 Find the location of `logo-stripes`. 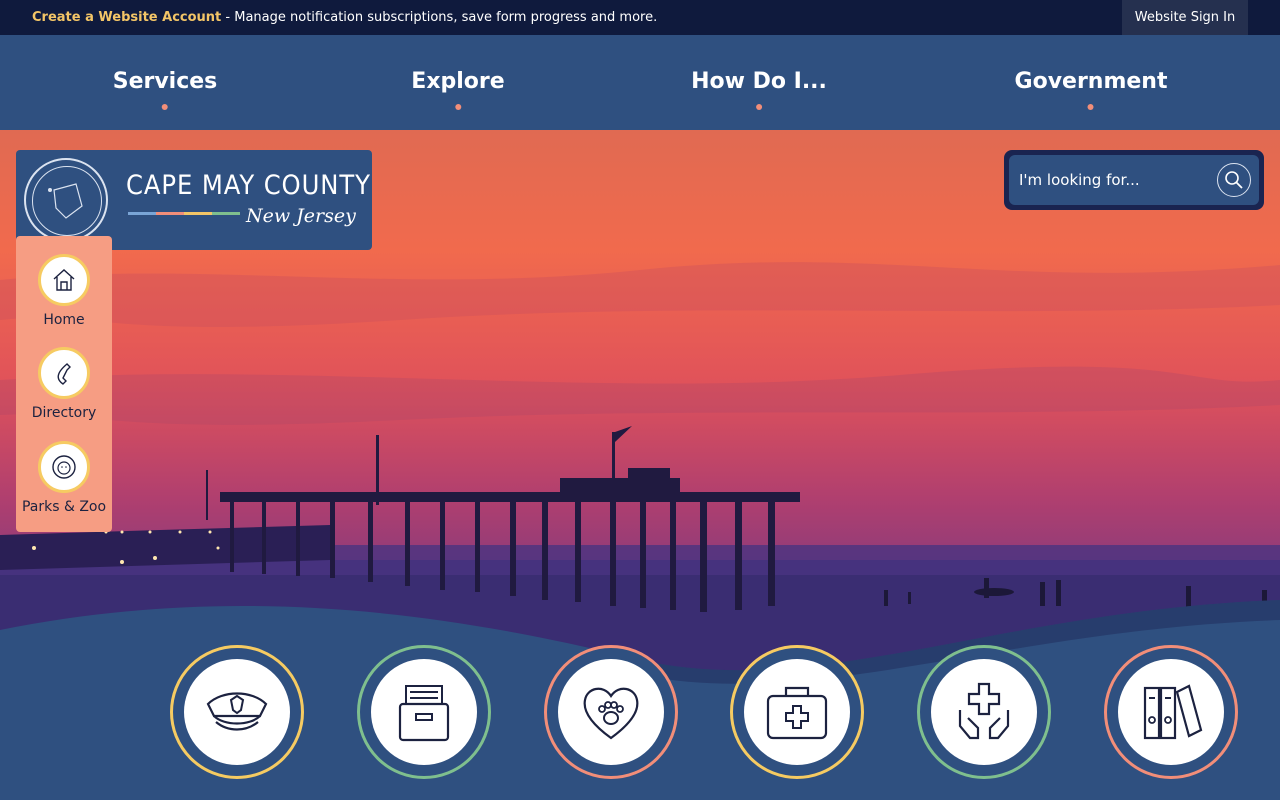

logo-stripes is located at coordinates (184, 213).